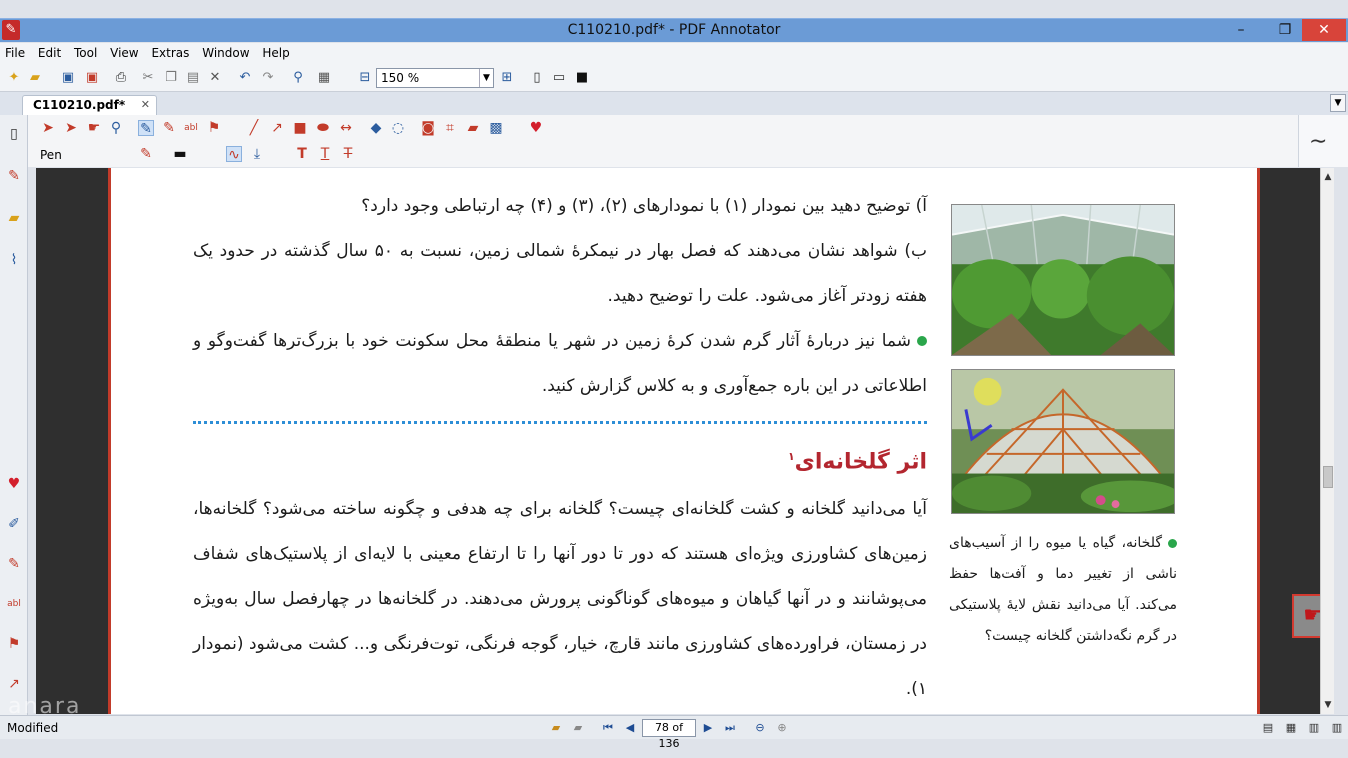 This screenshot has width=1348, height=758. Describe the element at coordinates (324, 78) in the screenshot. I see `page-setup-icon: ▦` at that location.